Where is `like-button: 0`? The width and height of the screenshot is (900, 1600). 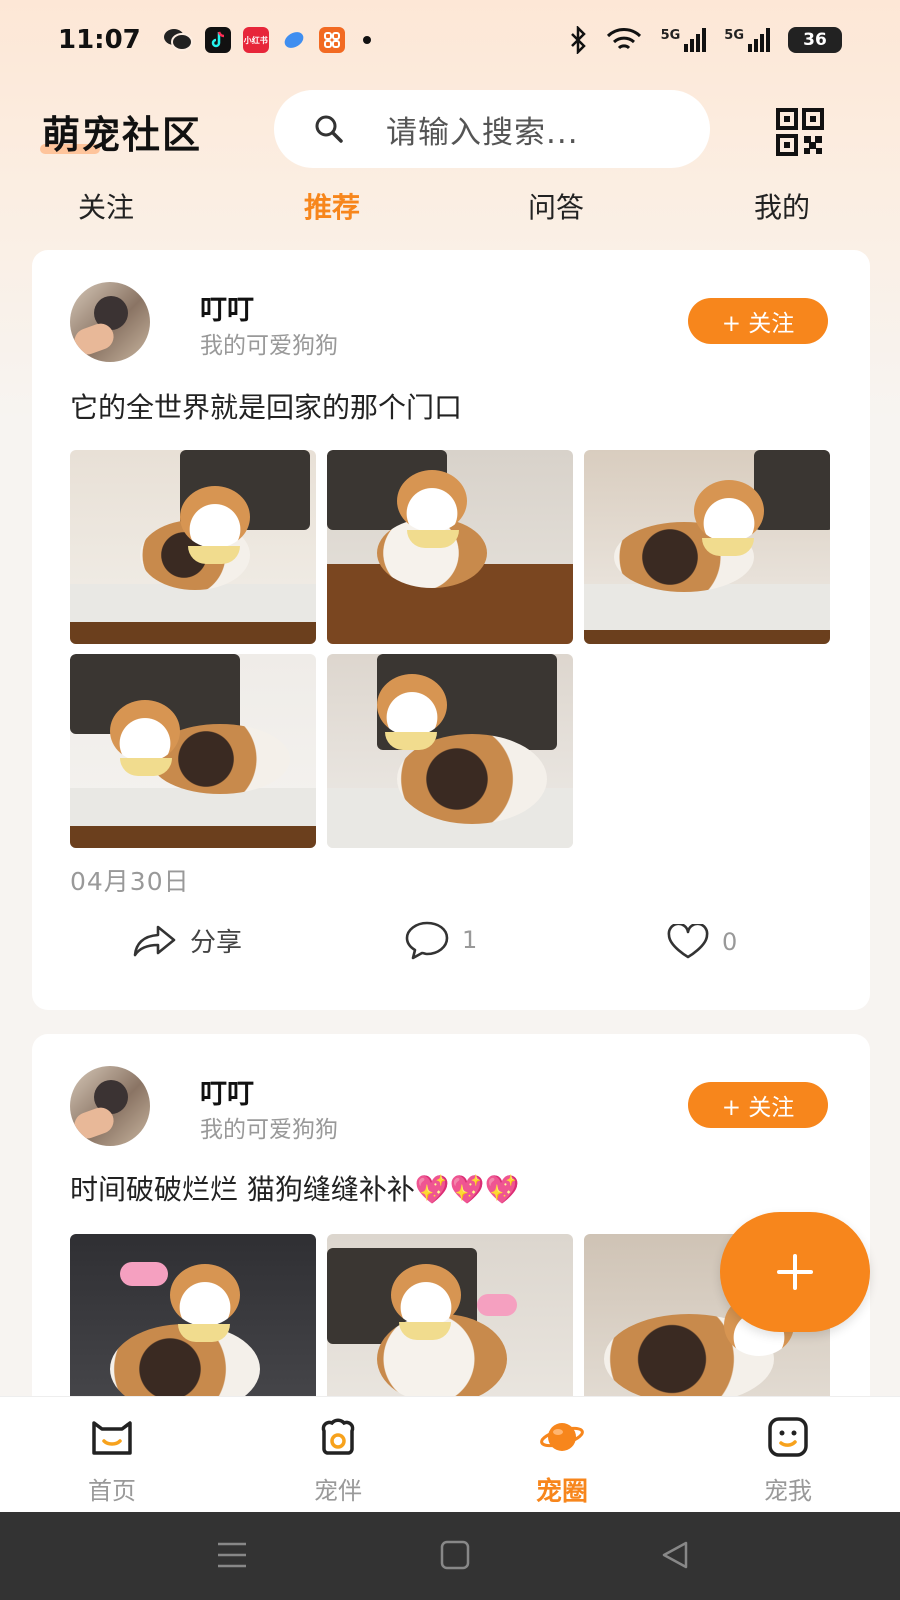
like-button: 0 is located at coordinates (701, 942).